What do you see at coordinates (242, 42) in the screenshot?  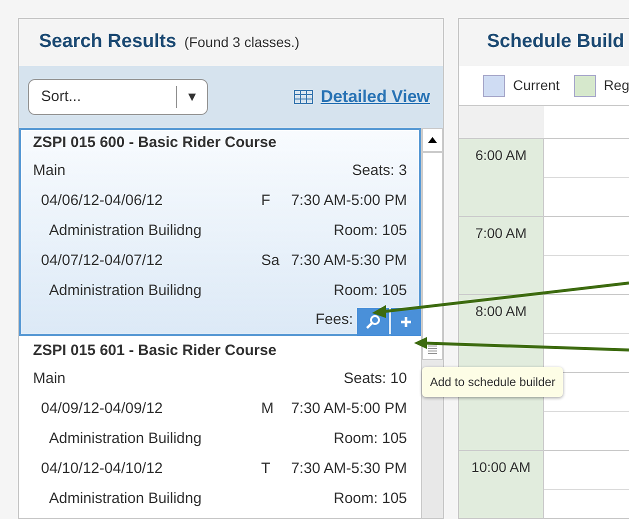 I see `results-count: (Found 3 classes.)` at bounding box center [242, 42].